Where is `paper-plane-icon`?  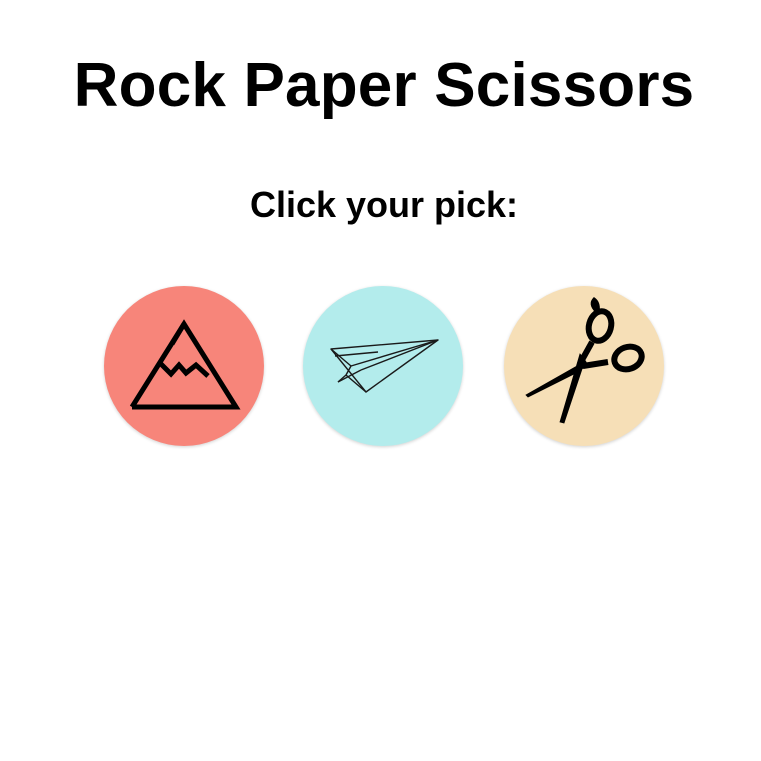
paper-plane-icon is located at coordinates (384, 366).